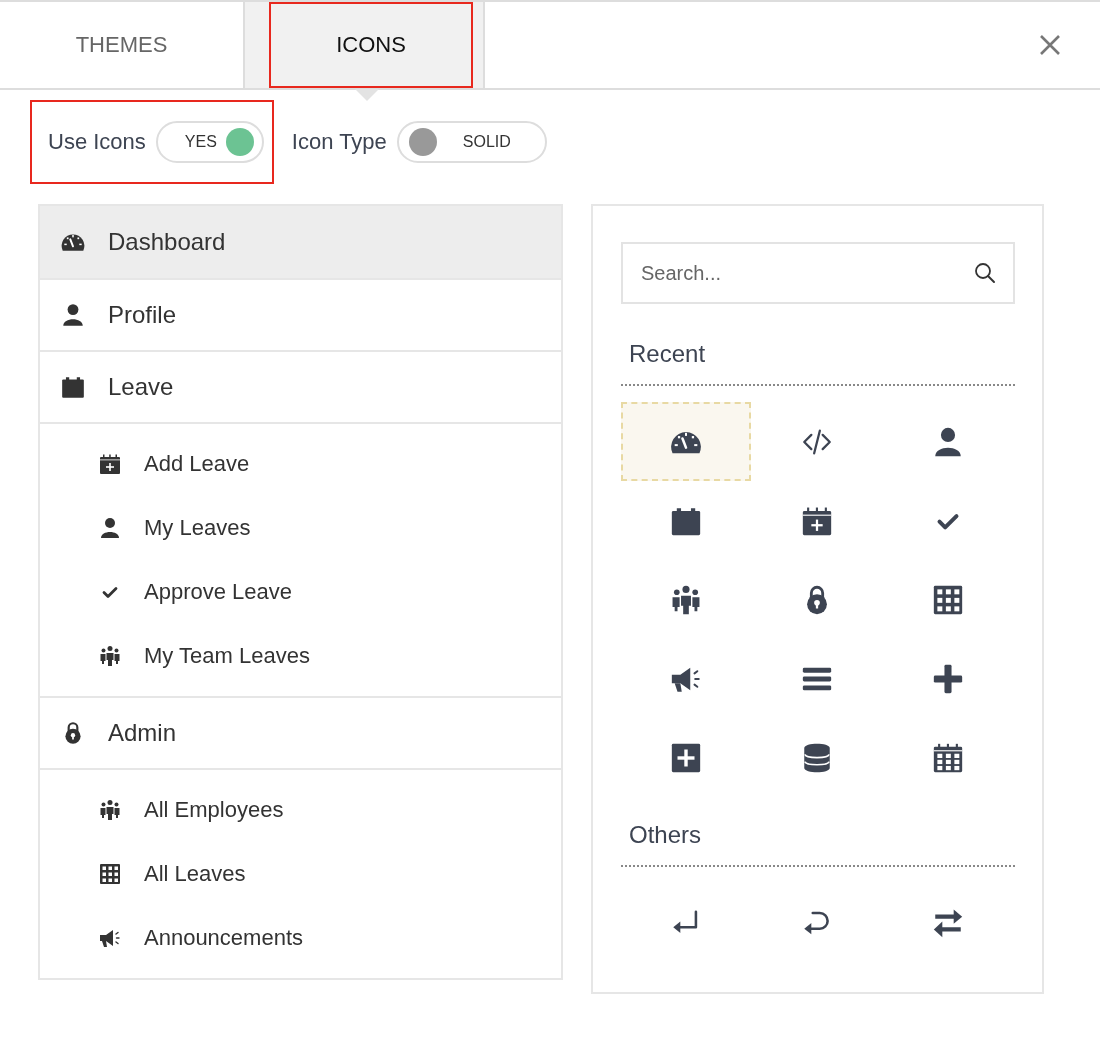  Describe the element at coordinates (300, 656) in the screenshot. I see `submenu-item: My Team Leaves` at that location.